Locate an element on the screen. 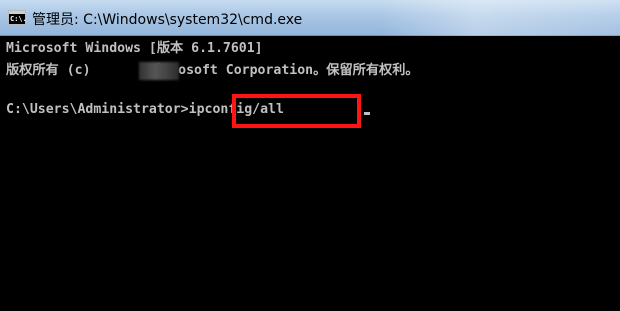 The image size is (620, 311). redacted-blur is located at coordinates (159, 71).